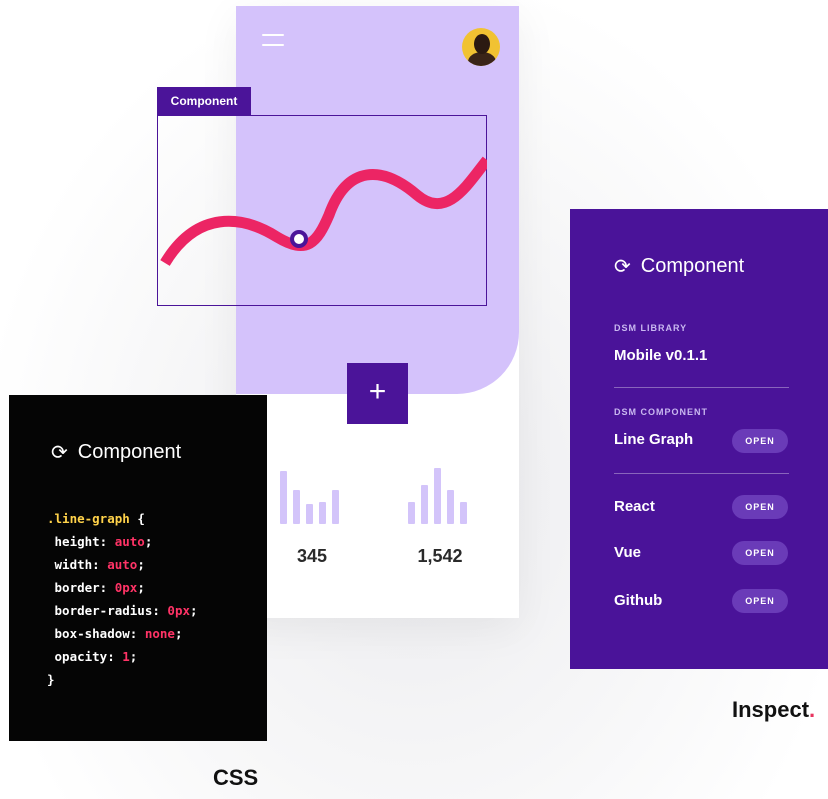 The height and width of the screenshot is (799, 828). Describe the element at coordinates (774, 709) in the screenshot. I see `inspect-brand: Inspect.` at that location.